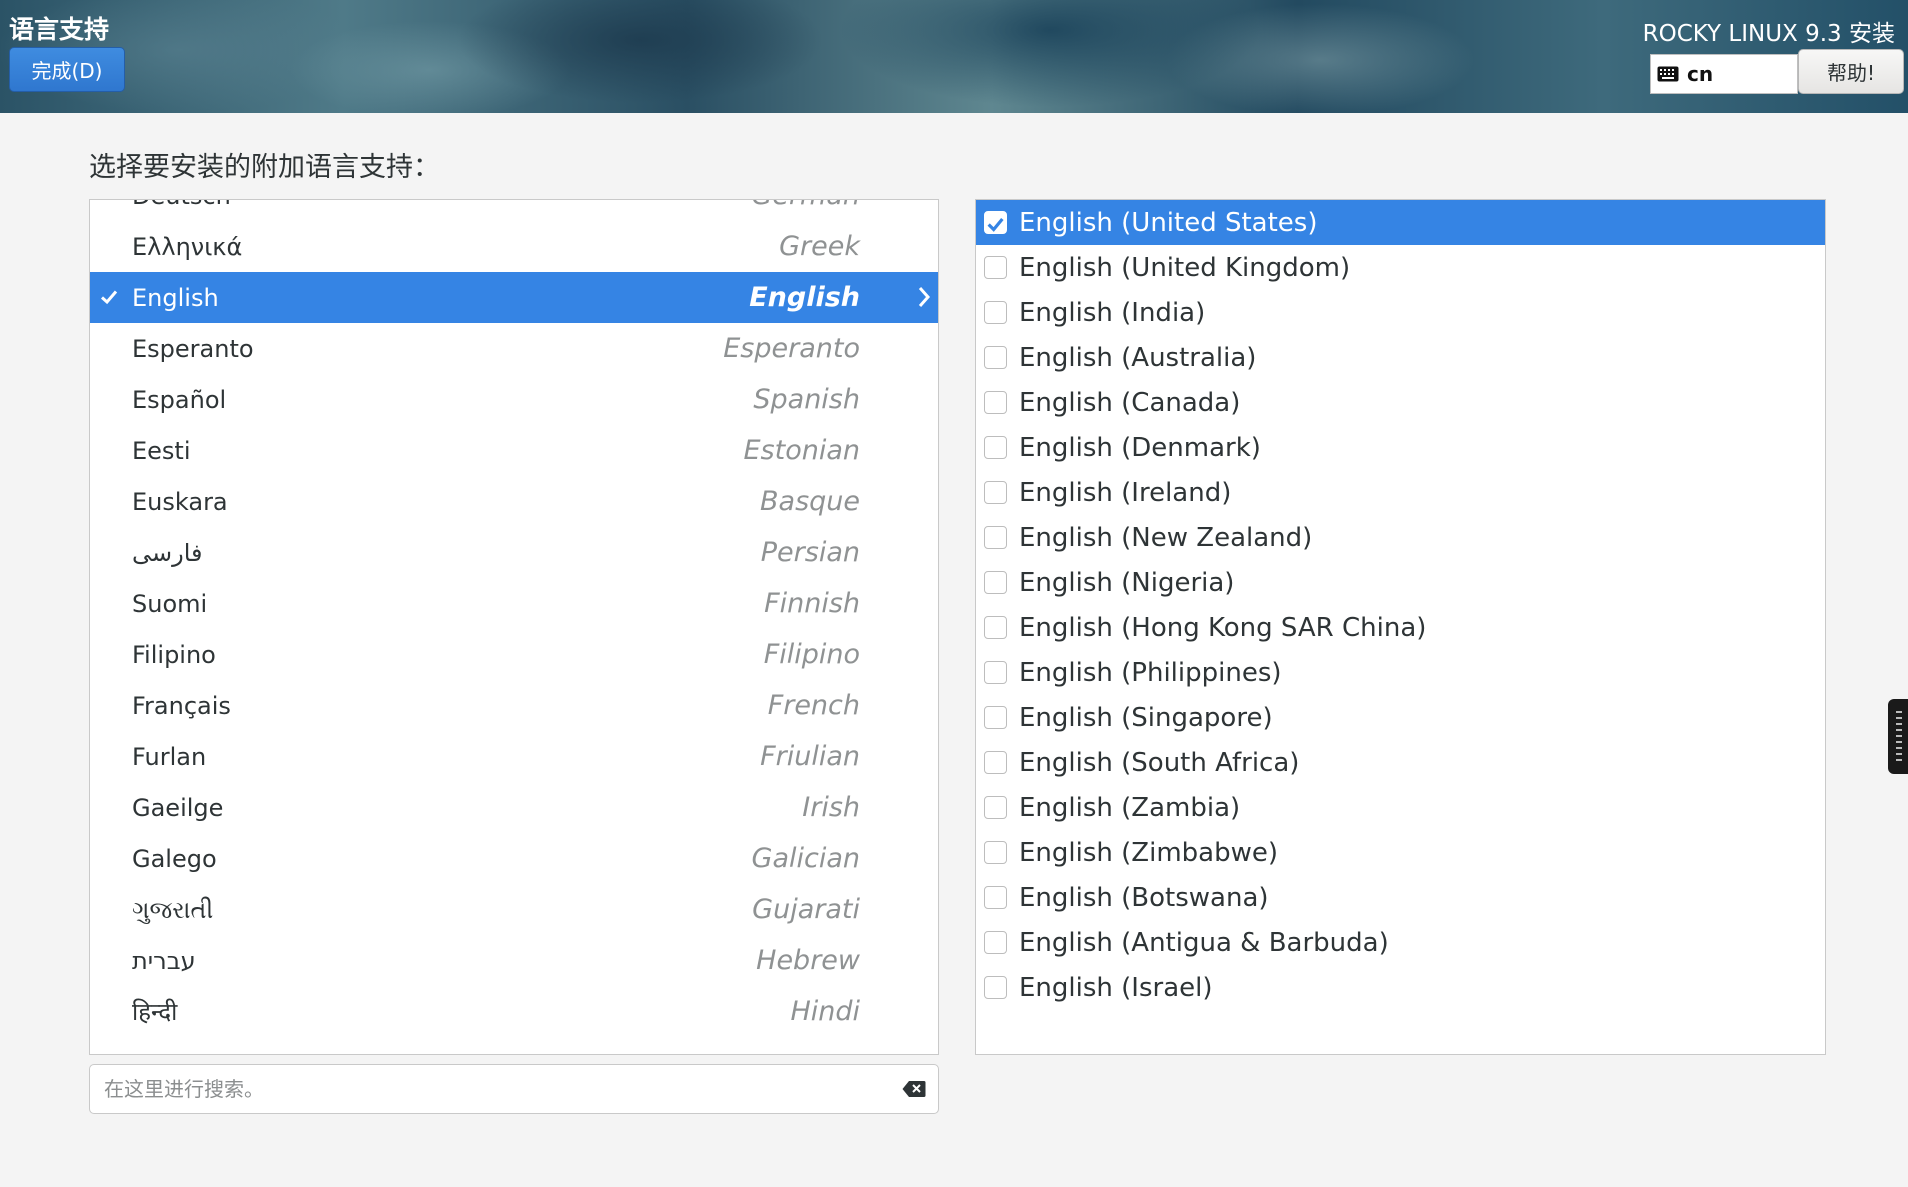  I want to click on locale-label: English (Australia), so click(1138, 357).